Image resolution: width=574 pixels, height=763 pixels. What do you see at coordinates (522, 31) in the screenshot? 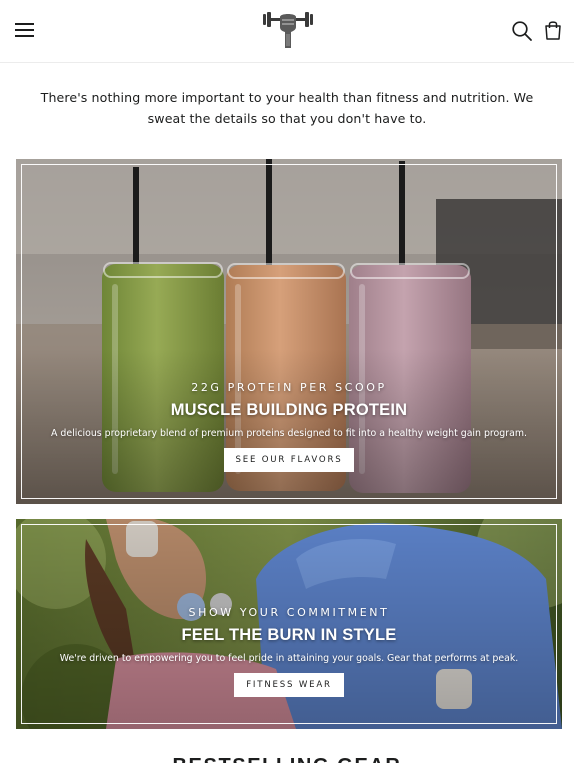
I see `search-icon` at bounding box center [522, 31].